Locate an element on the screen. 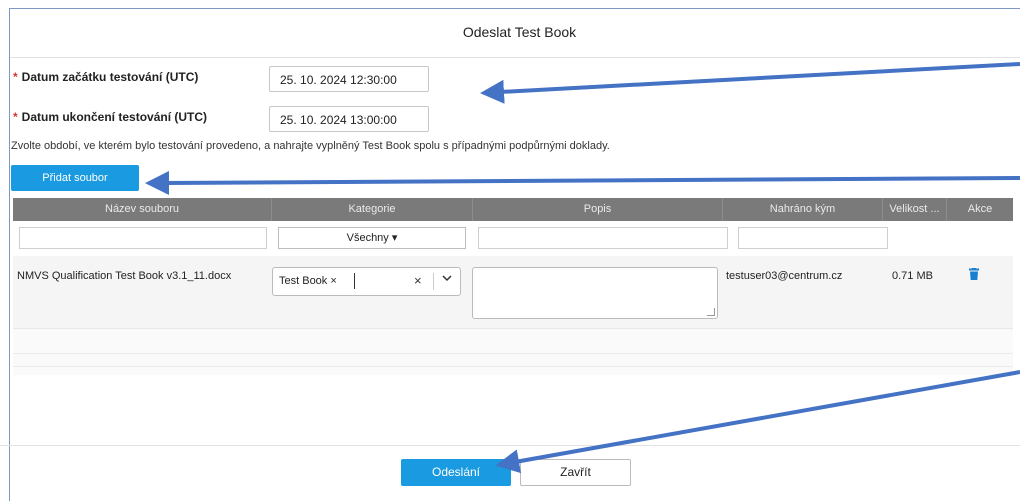 Image resolution: width=1020 pixels, height=501 pixels. arrow-to-submit is located at coordinates (757, 422).